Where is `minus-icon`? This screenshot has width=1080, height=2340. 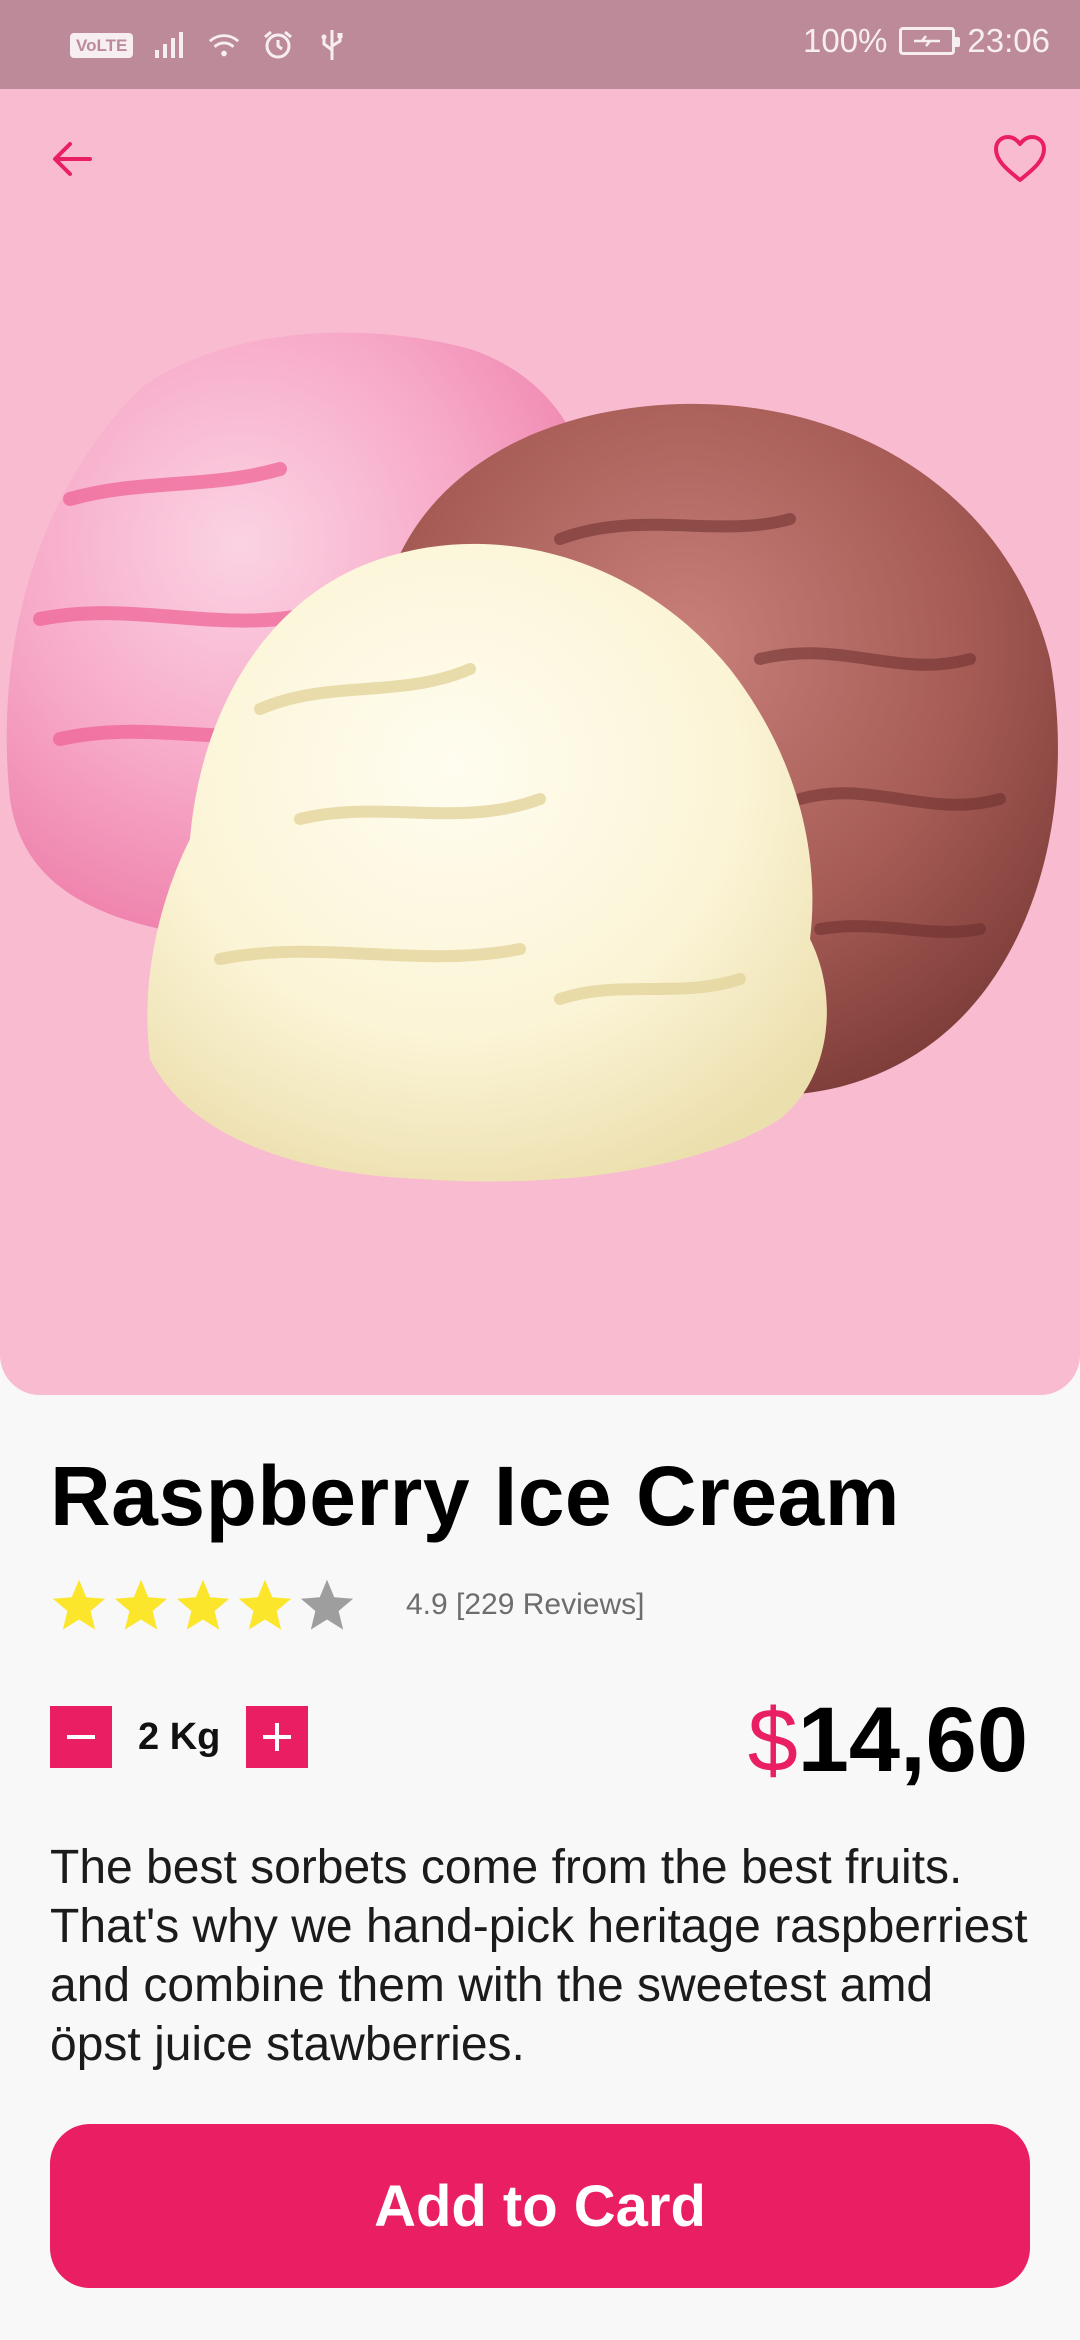
minus-icon is located at coordinates (81, 1737).